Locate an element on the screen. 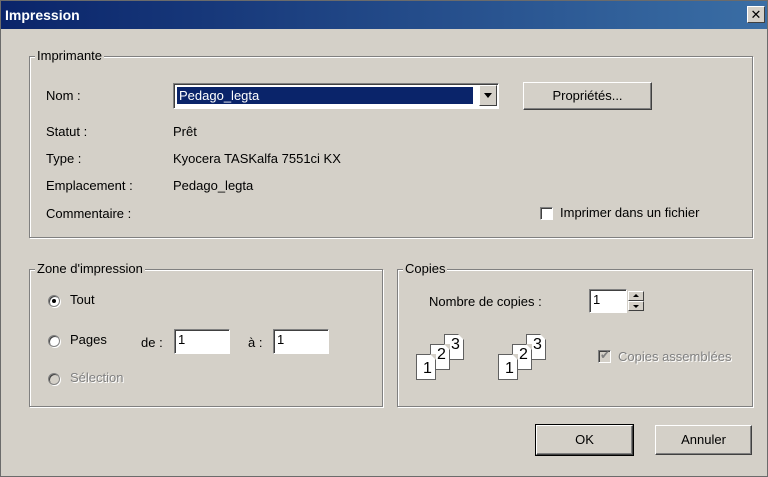  from-page-input: 1 is located at coordinates (202, 341).